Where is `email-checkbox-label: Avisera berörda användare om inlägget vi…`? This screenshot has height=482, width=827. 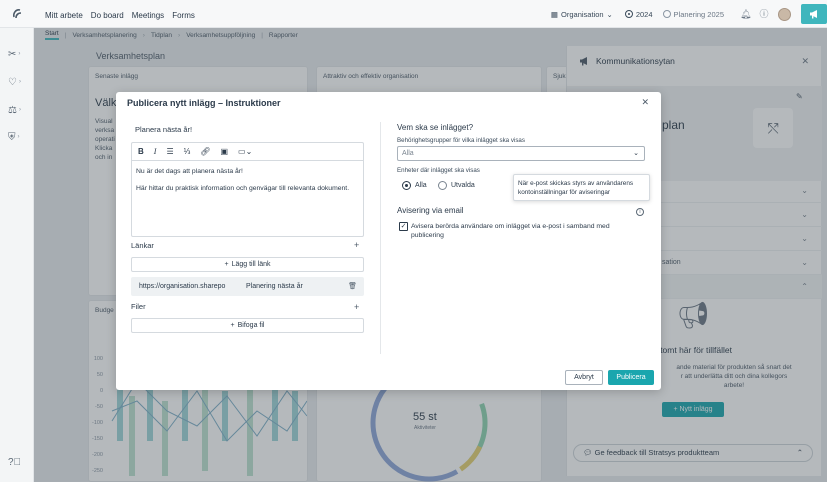
email-checkbox-label: Avisera berörda användare om inlägget vi… is located at coordinates (510, 231).